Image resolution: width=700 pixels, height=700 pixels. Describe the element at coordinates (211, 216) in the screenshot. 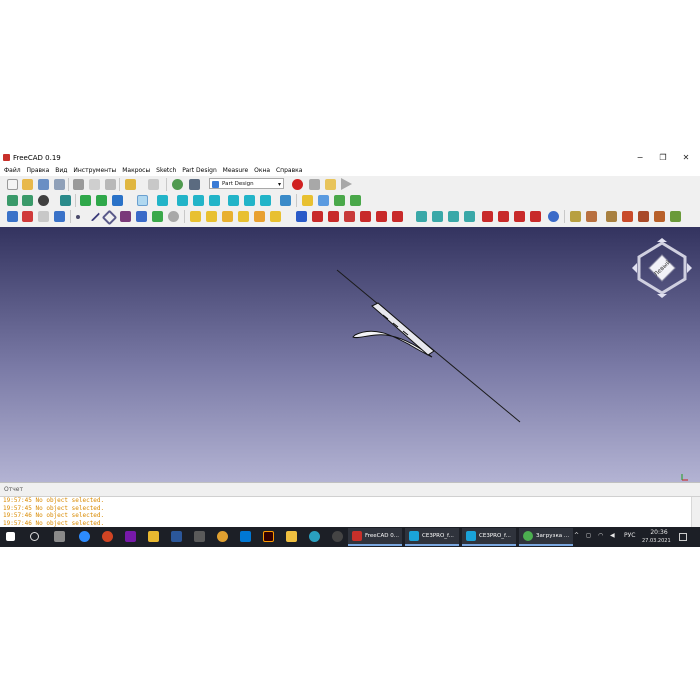

I see `revolution-icon` at that location.